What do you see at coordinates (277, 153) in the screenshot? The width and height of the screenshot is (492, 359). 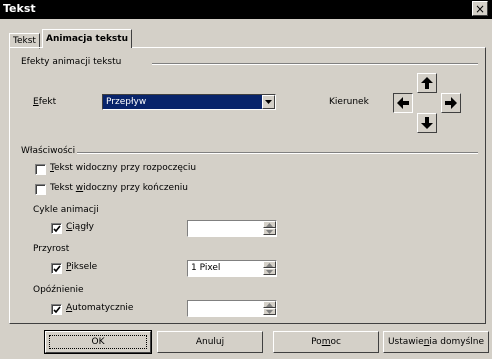 I see `properties-separator` at bounding box center [277, 153].